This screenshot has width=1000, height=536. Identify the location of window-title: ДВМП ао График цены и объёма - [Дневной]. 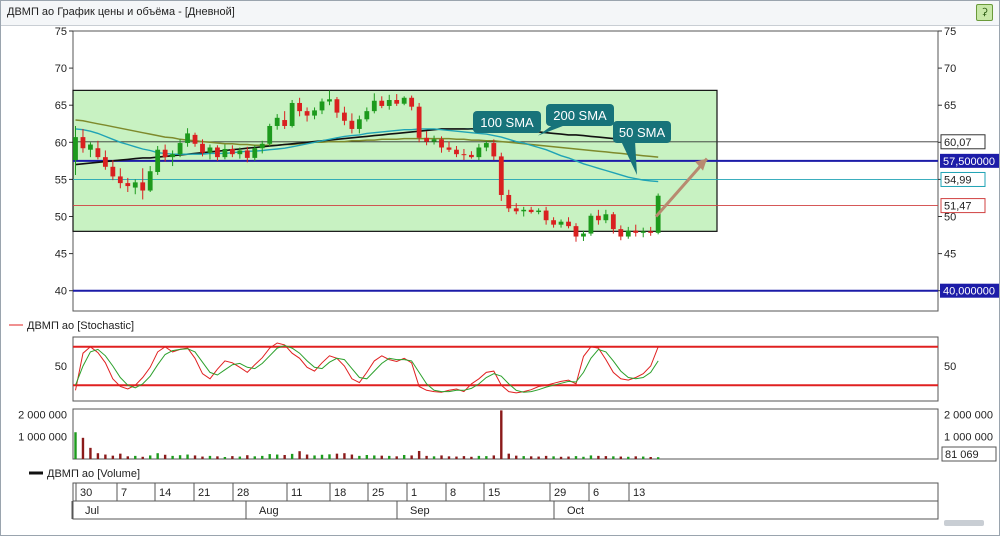
(121, 12).